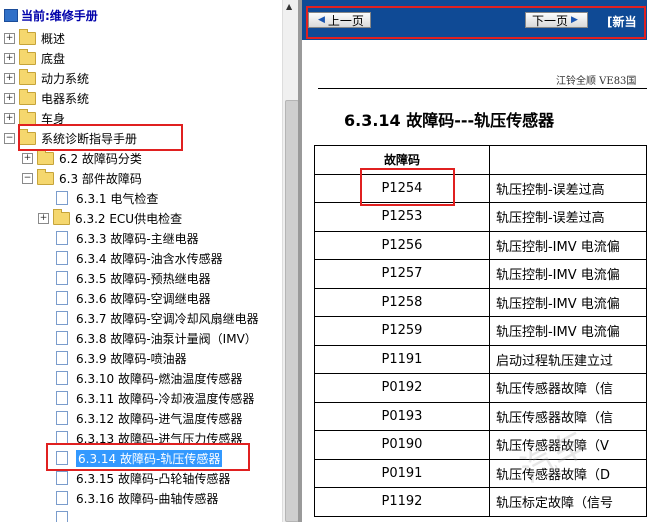 This screenshot has height=522, width=647. What do you see at coordinates (157, 318) in the screenshot?
I see `tree-node-6-3-7: 6.3.7 故障码-空调冷却风扇继电器` at bounding box center [157, 318].